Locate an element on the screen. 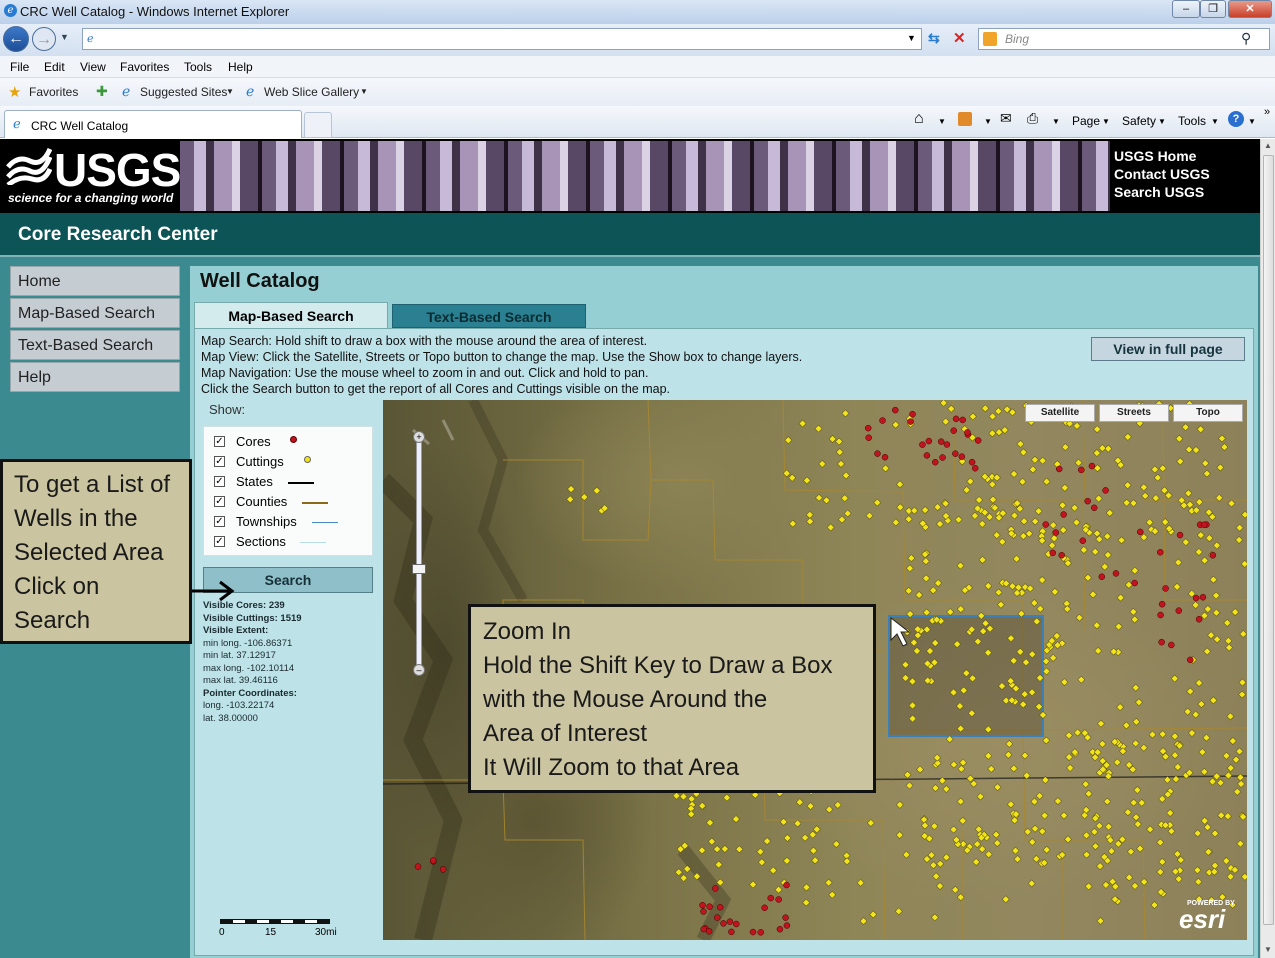 This screenshot has height=958, width=1275. mail-icon: ✉ is located at coordinates (1006, 118).